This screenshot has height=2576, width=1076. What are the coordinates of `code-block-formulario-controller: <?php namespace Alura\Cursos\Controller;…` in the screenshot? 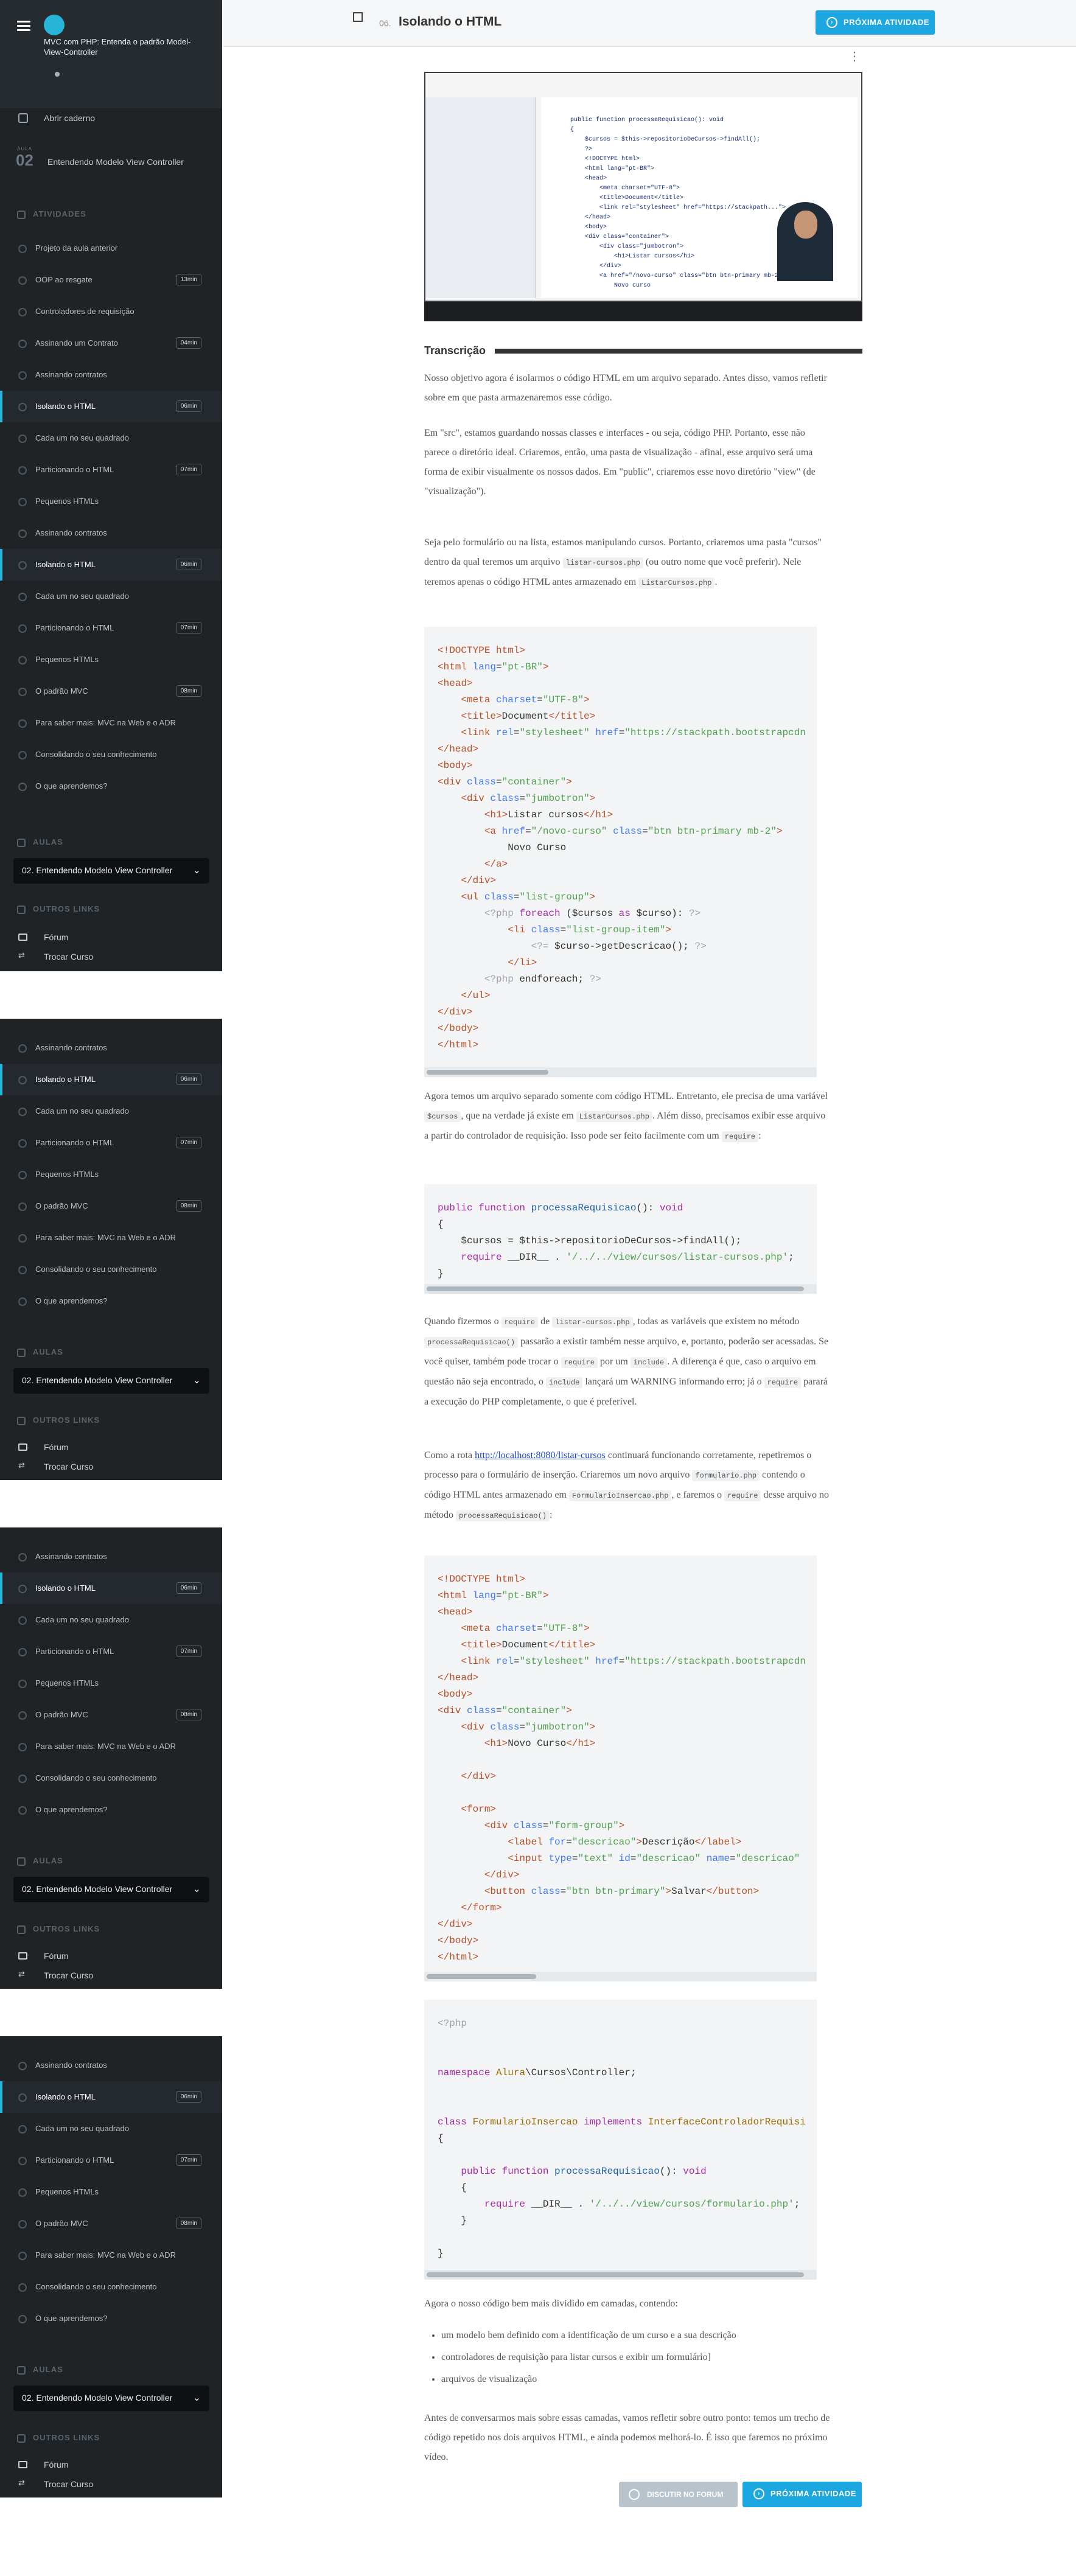 It's located at (620, 2140).